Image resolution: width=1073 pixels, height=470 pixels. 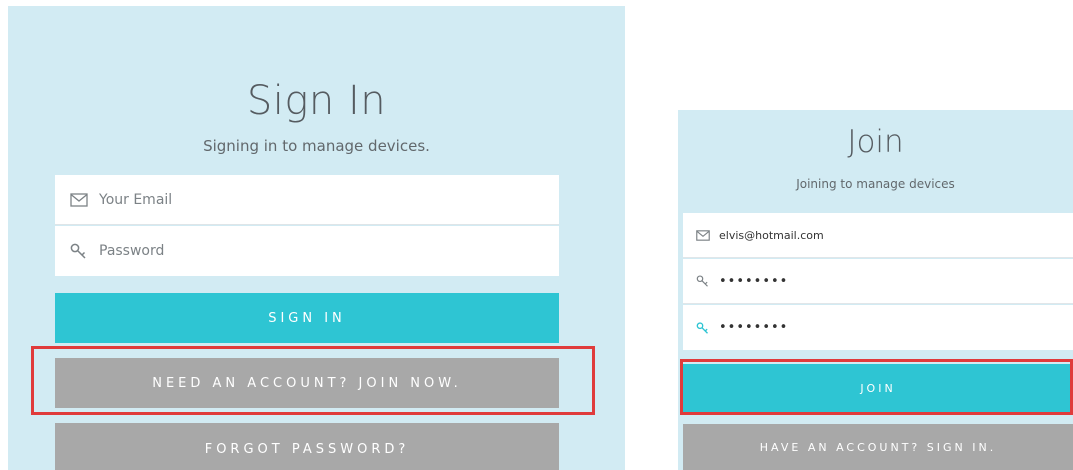 What do you see at coordinates (307, 446) in the screenshot?
I see `forgot-password-button: FORGOT PASSWORD?` at bounding box center [307, 446].